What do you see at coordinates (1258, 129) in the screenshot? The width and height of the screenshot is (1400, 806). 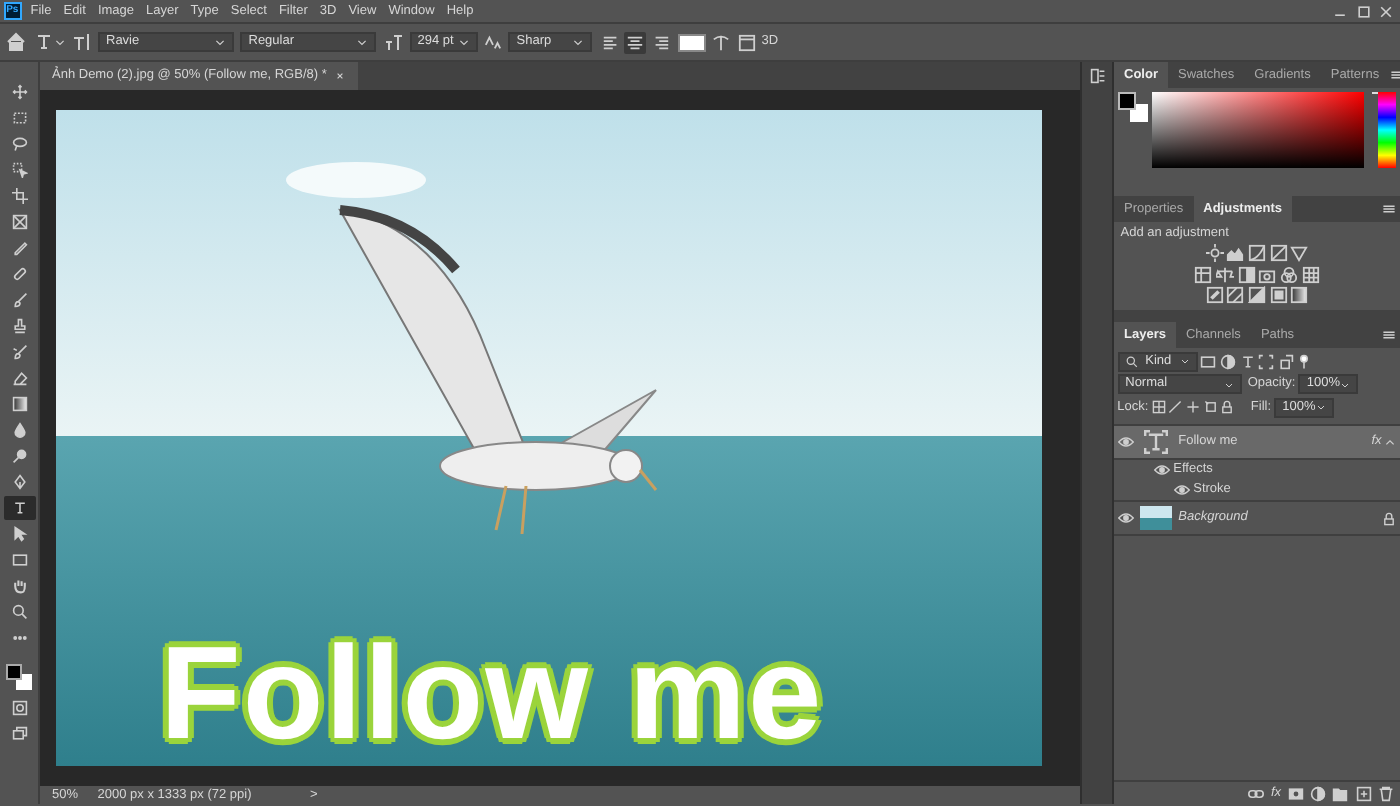 I see `color-field` at bounding box center [1258, 129].